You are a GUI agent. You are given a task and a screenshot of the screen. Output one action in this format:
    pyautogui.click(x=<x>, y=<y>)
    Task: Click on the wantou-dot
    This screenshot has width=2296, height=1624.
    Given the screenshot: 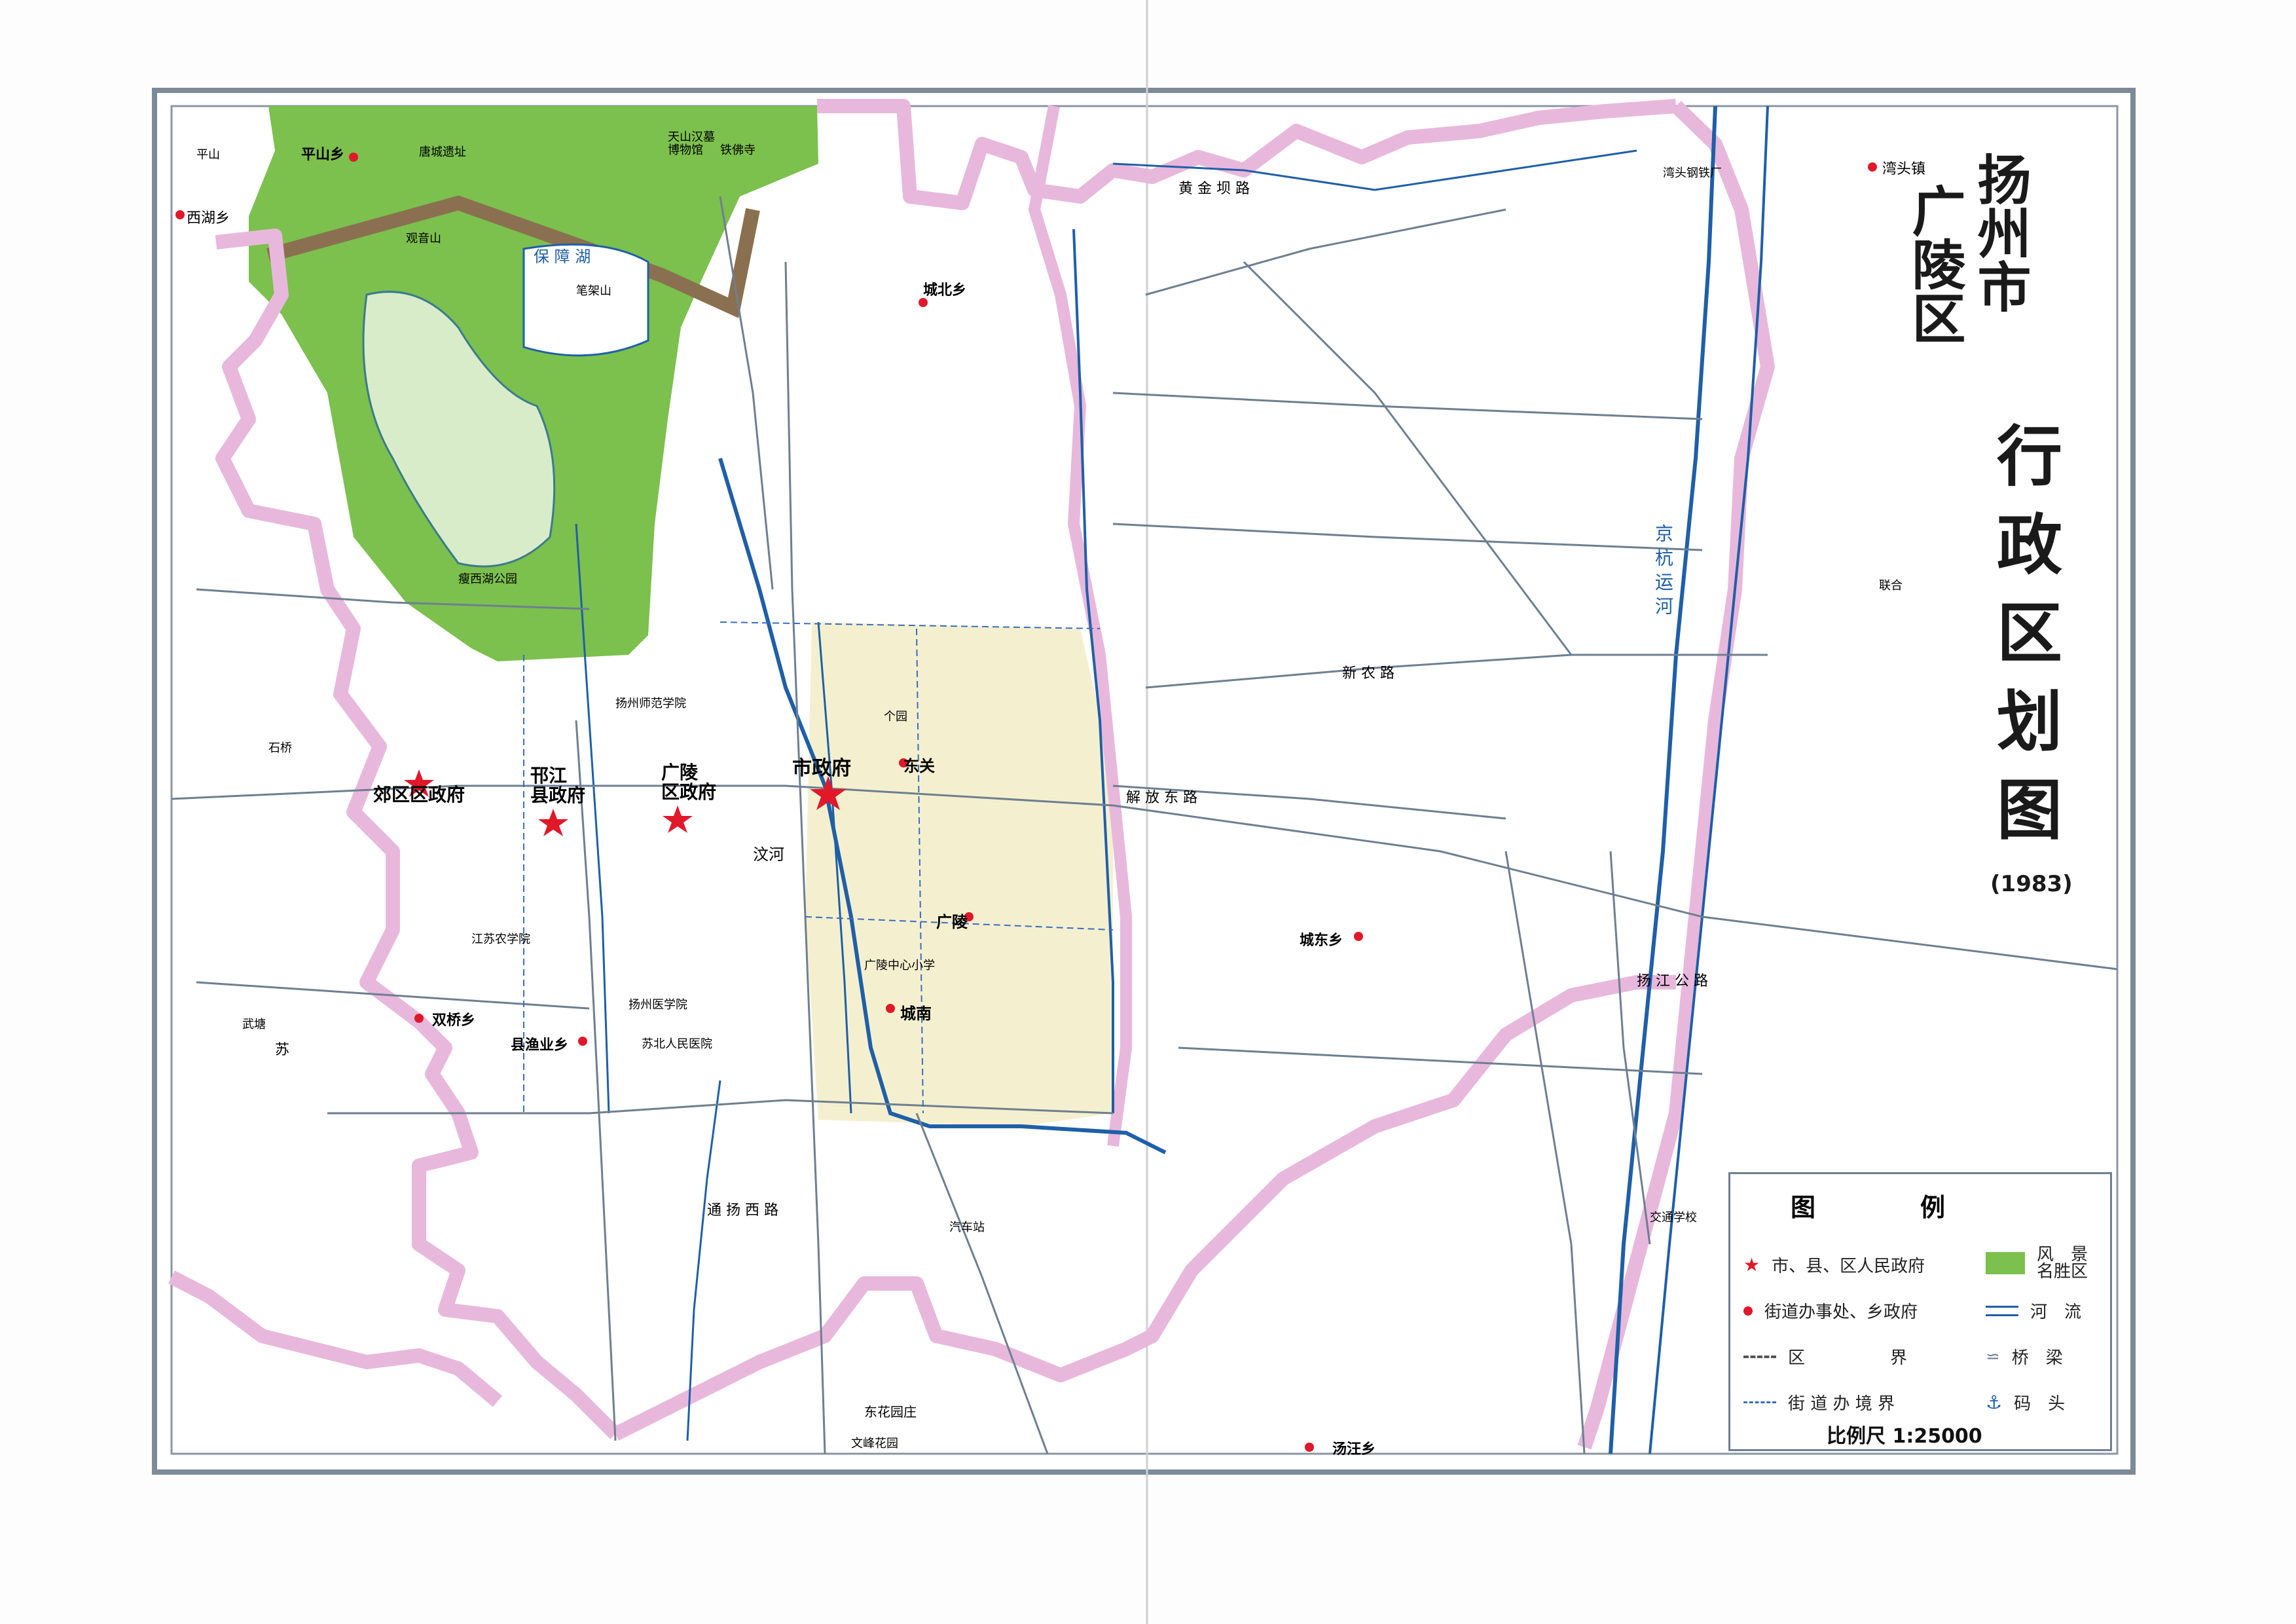 What is the action you would take?
    pyautogui.click(x=1872, y=167)
    